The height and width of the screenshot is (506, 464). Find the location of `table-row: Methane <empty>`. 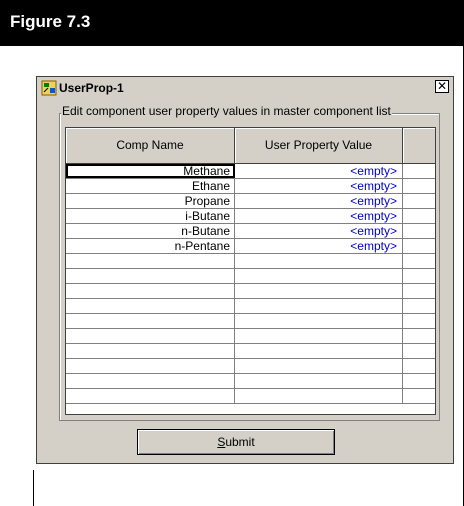

table-row: Methane <empty> is located at coordinates (250, 171).